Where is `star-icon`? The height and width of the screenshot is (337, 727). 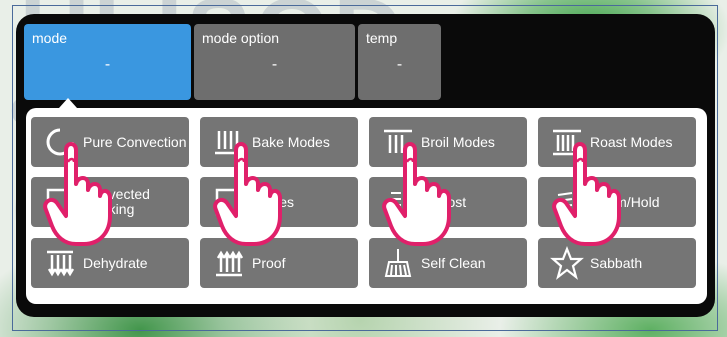 star-icon is located at coordinates (567, 263).